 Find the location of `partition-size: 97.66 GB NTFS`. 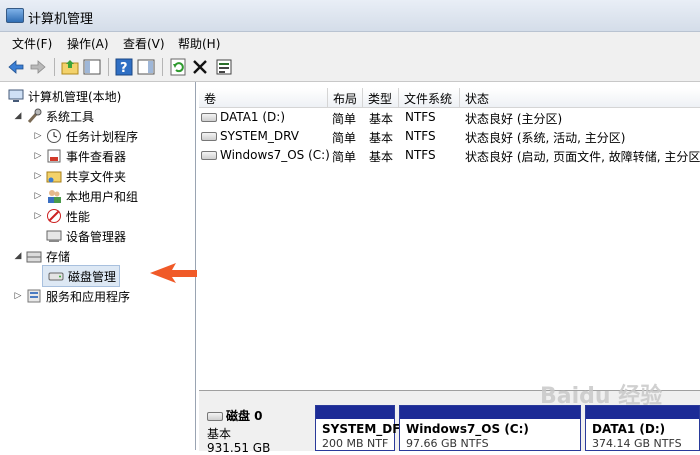

partition-size: 97.66 GB NTFS is located at coordinates (447, 443).